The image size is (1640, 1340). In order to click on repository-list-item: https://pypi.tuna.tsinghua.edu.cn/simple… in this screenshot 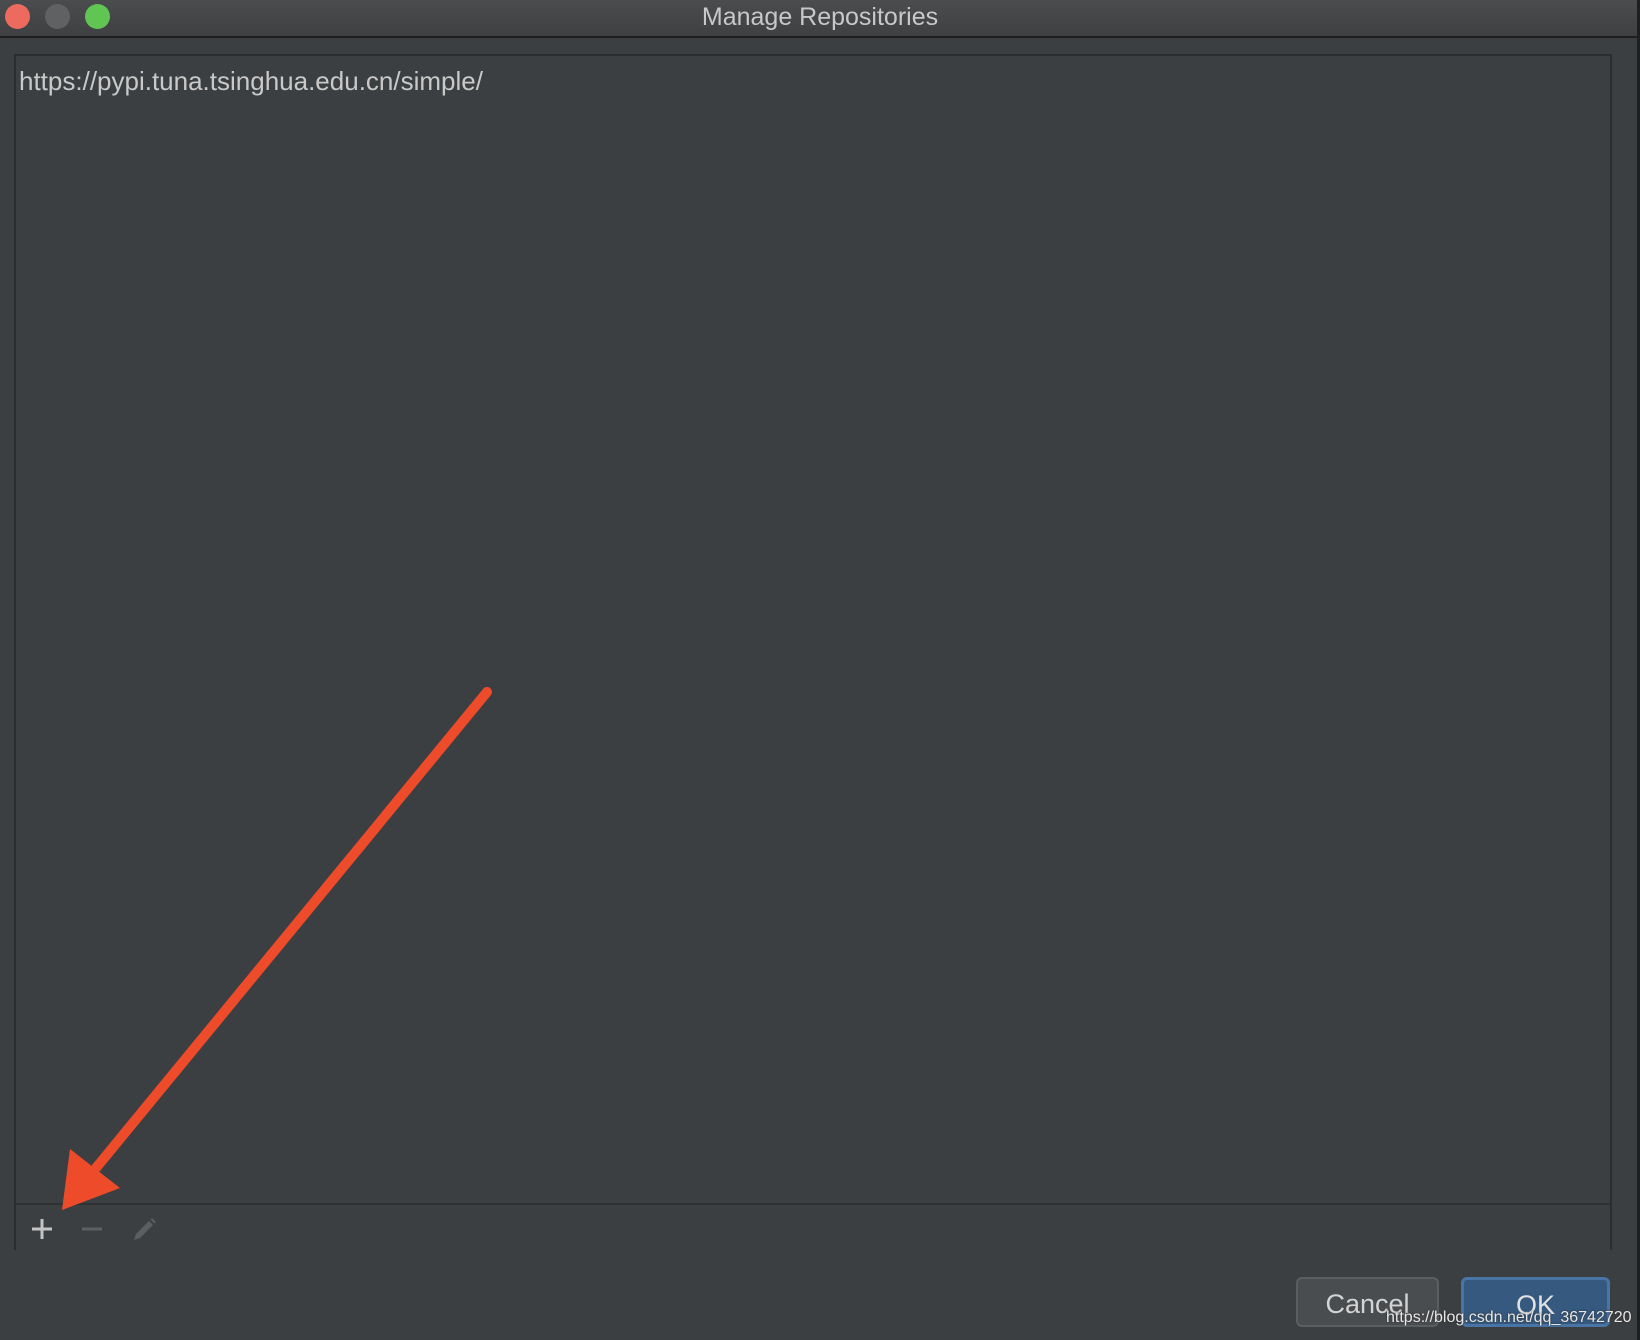, I will do `click(251, 81)`.